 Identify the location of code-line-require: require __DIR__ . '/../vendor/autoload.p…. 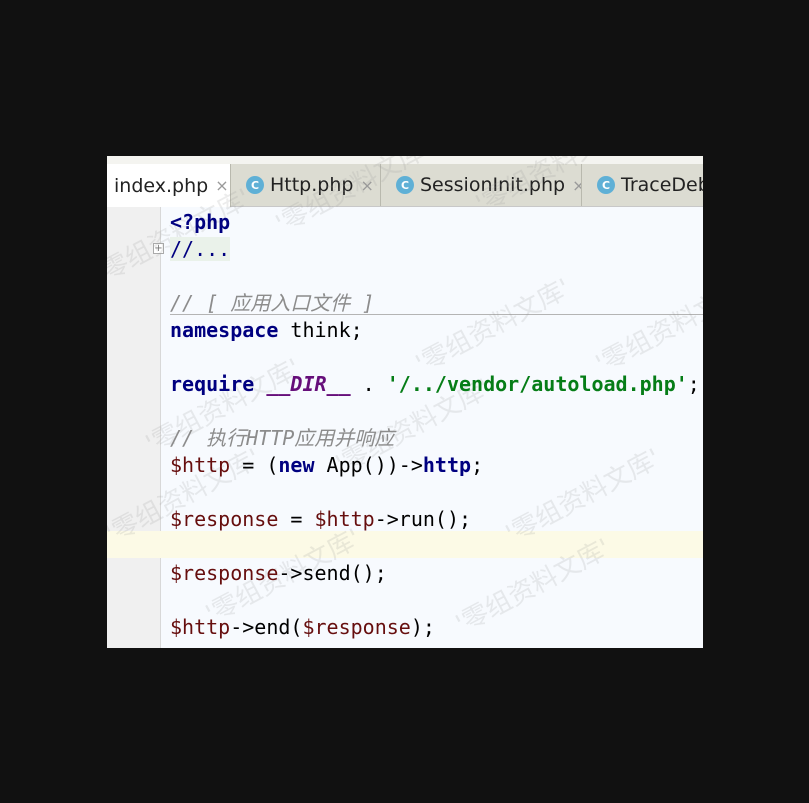
(435, 384).